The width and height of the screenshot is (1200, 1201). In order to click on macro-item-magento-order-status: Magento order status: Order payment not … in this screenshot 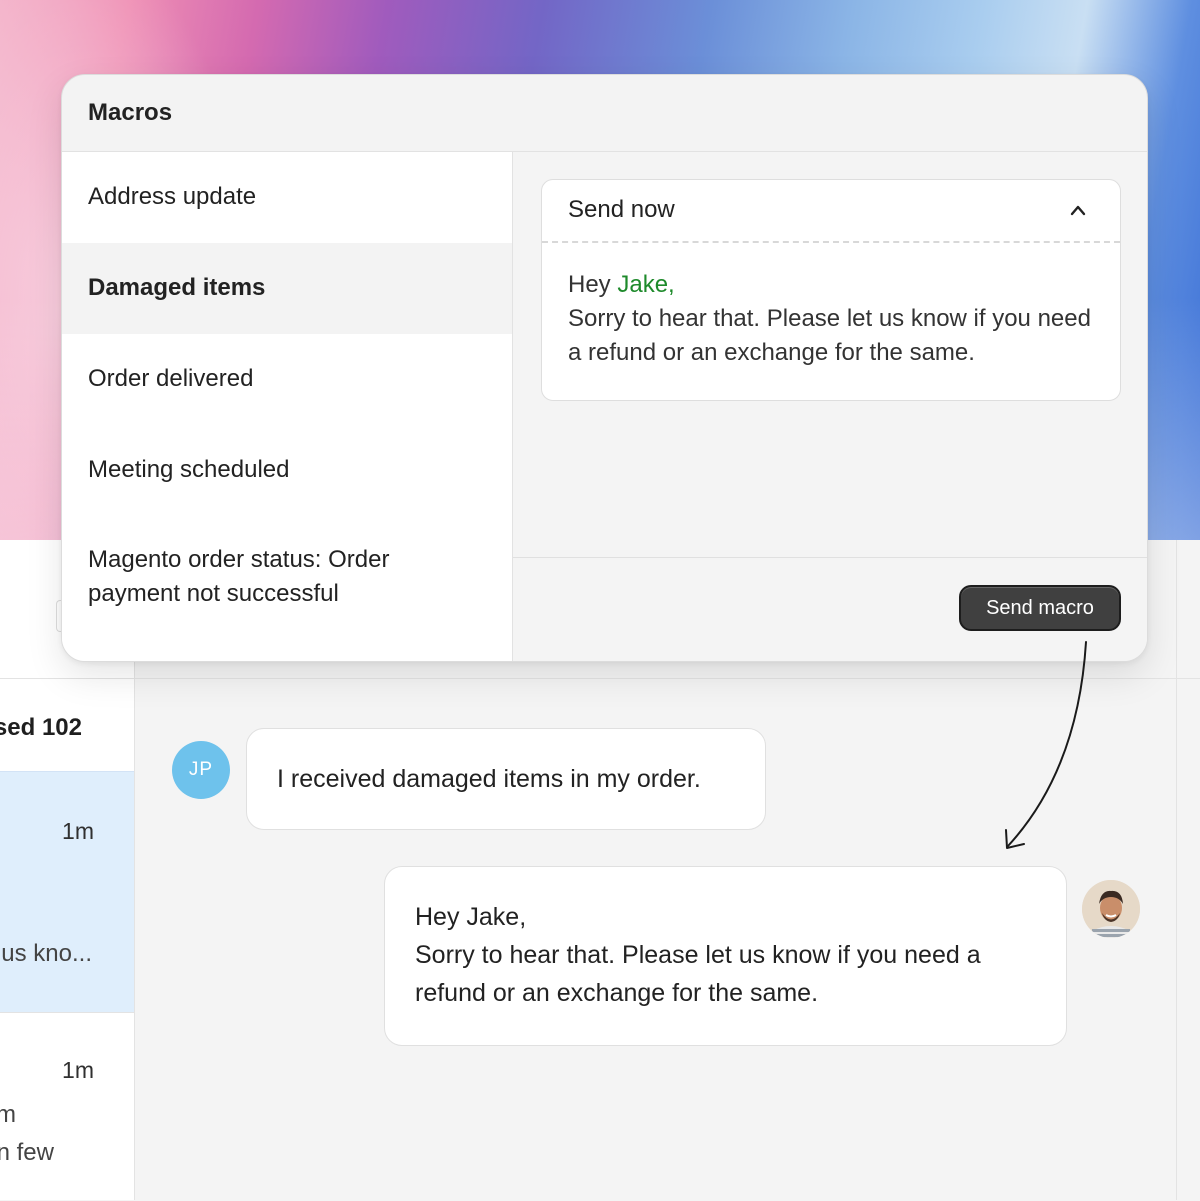, I will do `click(287, 588)`.